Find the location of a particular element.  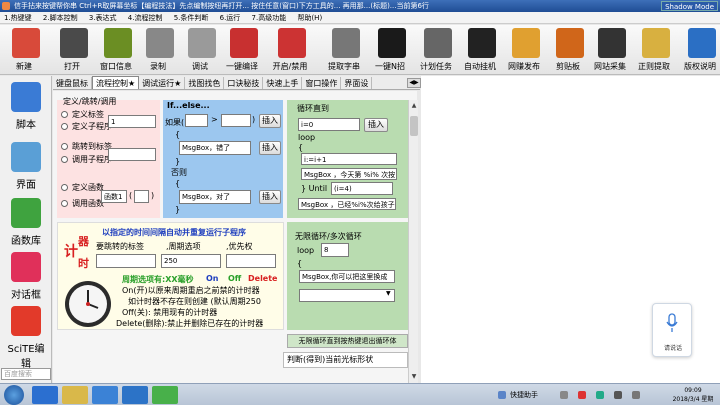

toolbar-button-12: 剪贴板 is located at coordinates (568, 50).